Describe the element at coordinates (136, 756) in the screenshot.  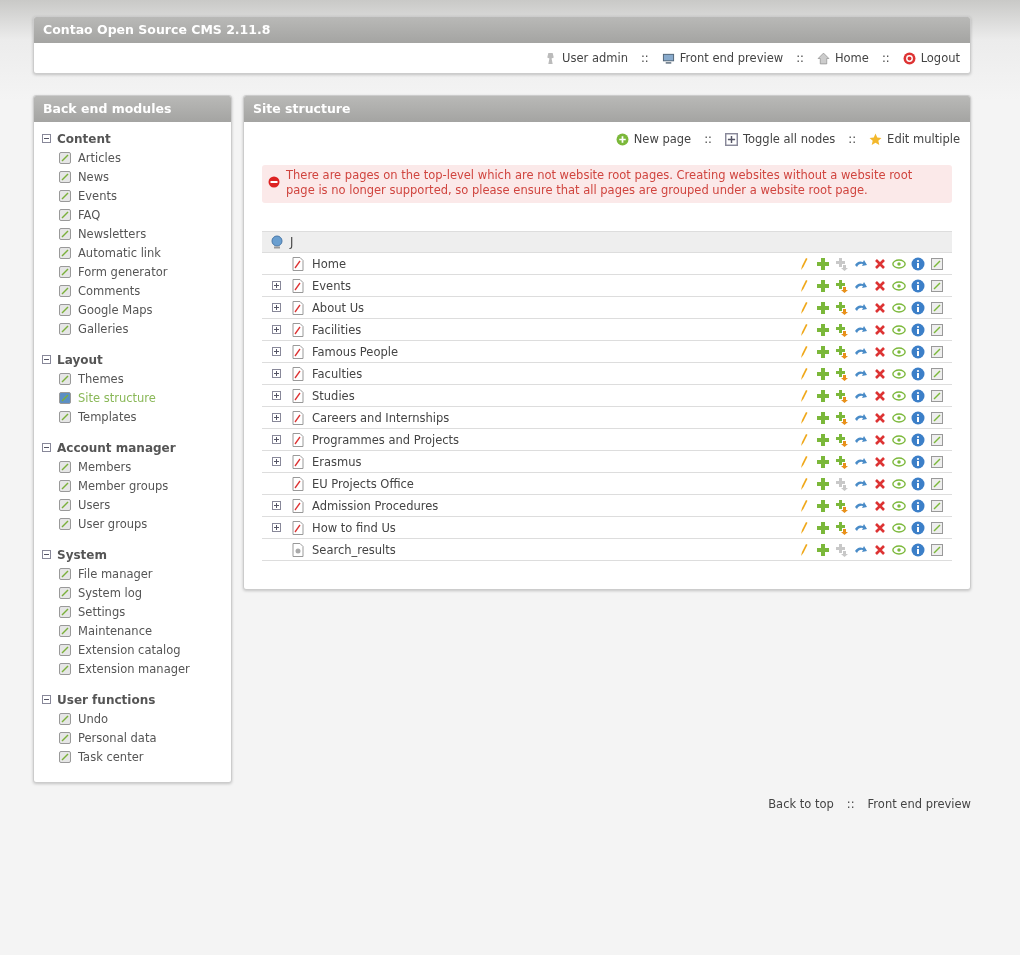
I see `module-link: Task center` at that location.